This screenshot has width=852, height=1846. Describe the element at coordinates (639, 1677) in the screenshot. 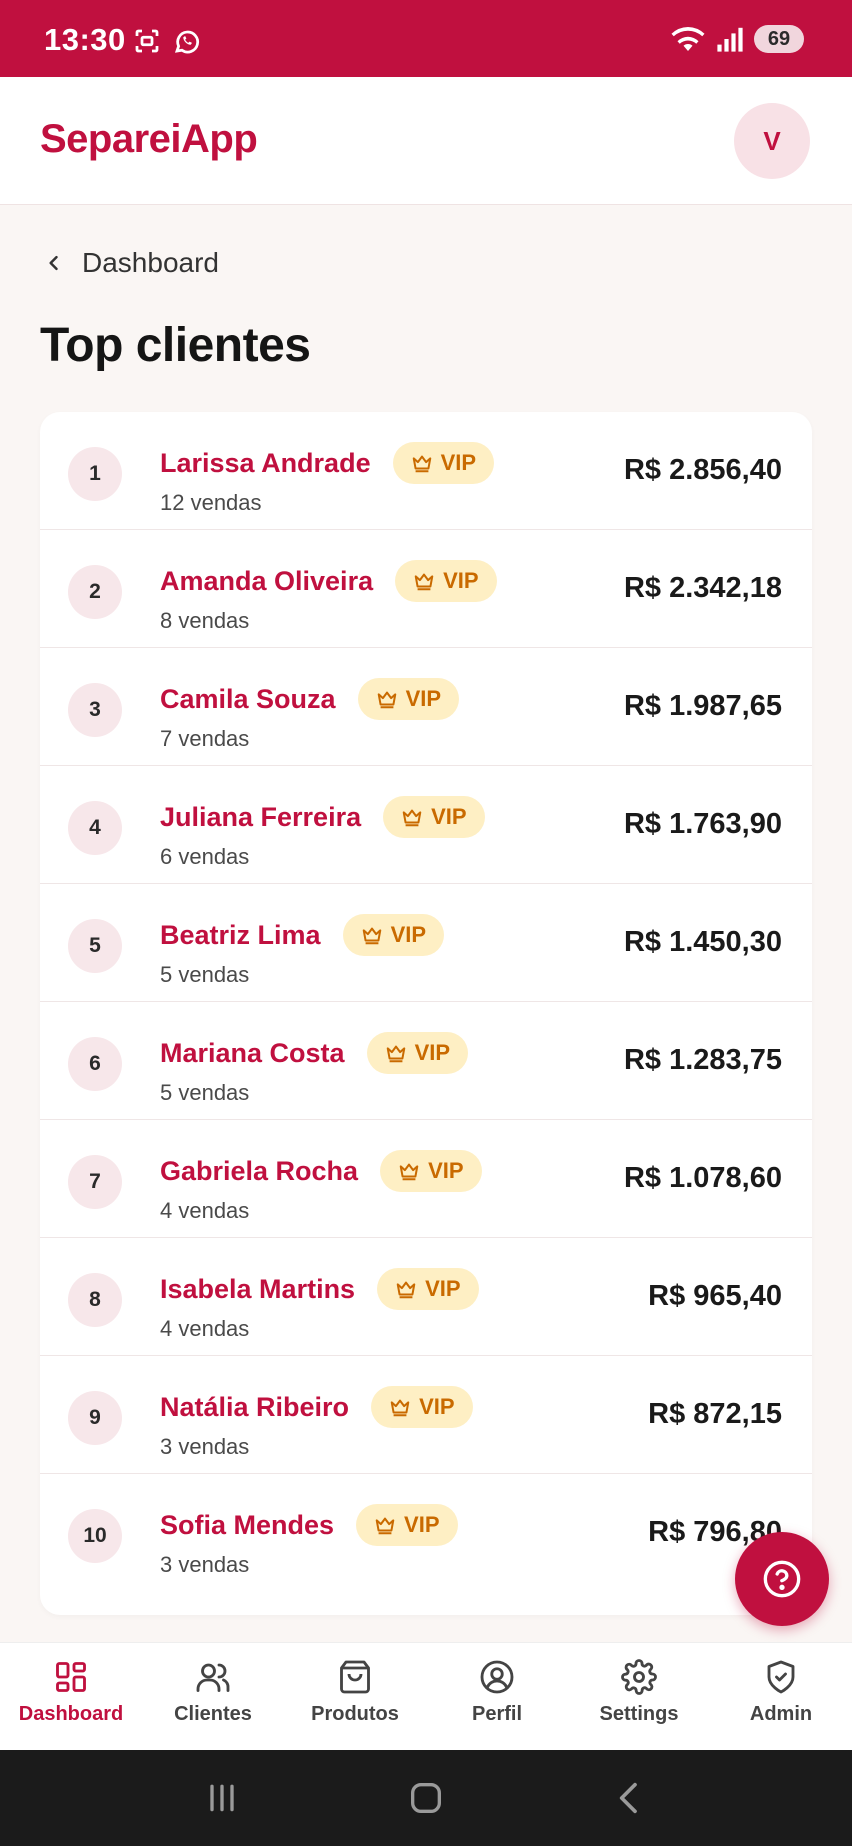

I see `gear-icon` at that location.